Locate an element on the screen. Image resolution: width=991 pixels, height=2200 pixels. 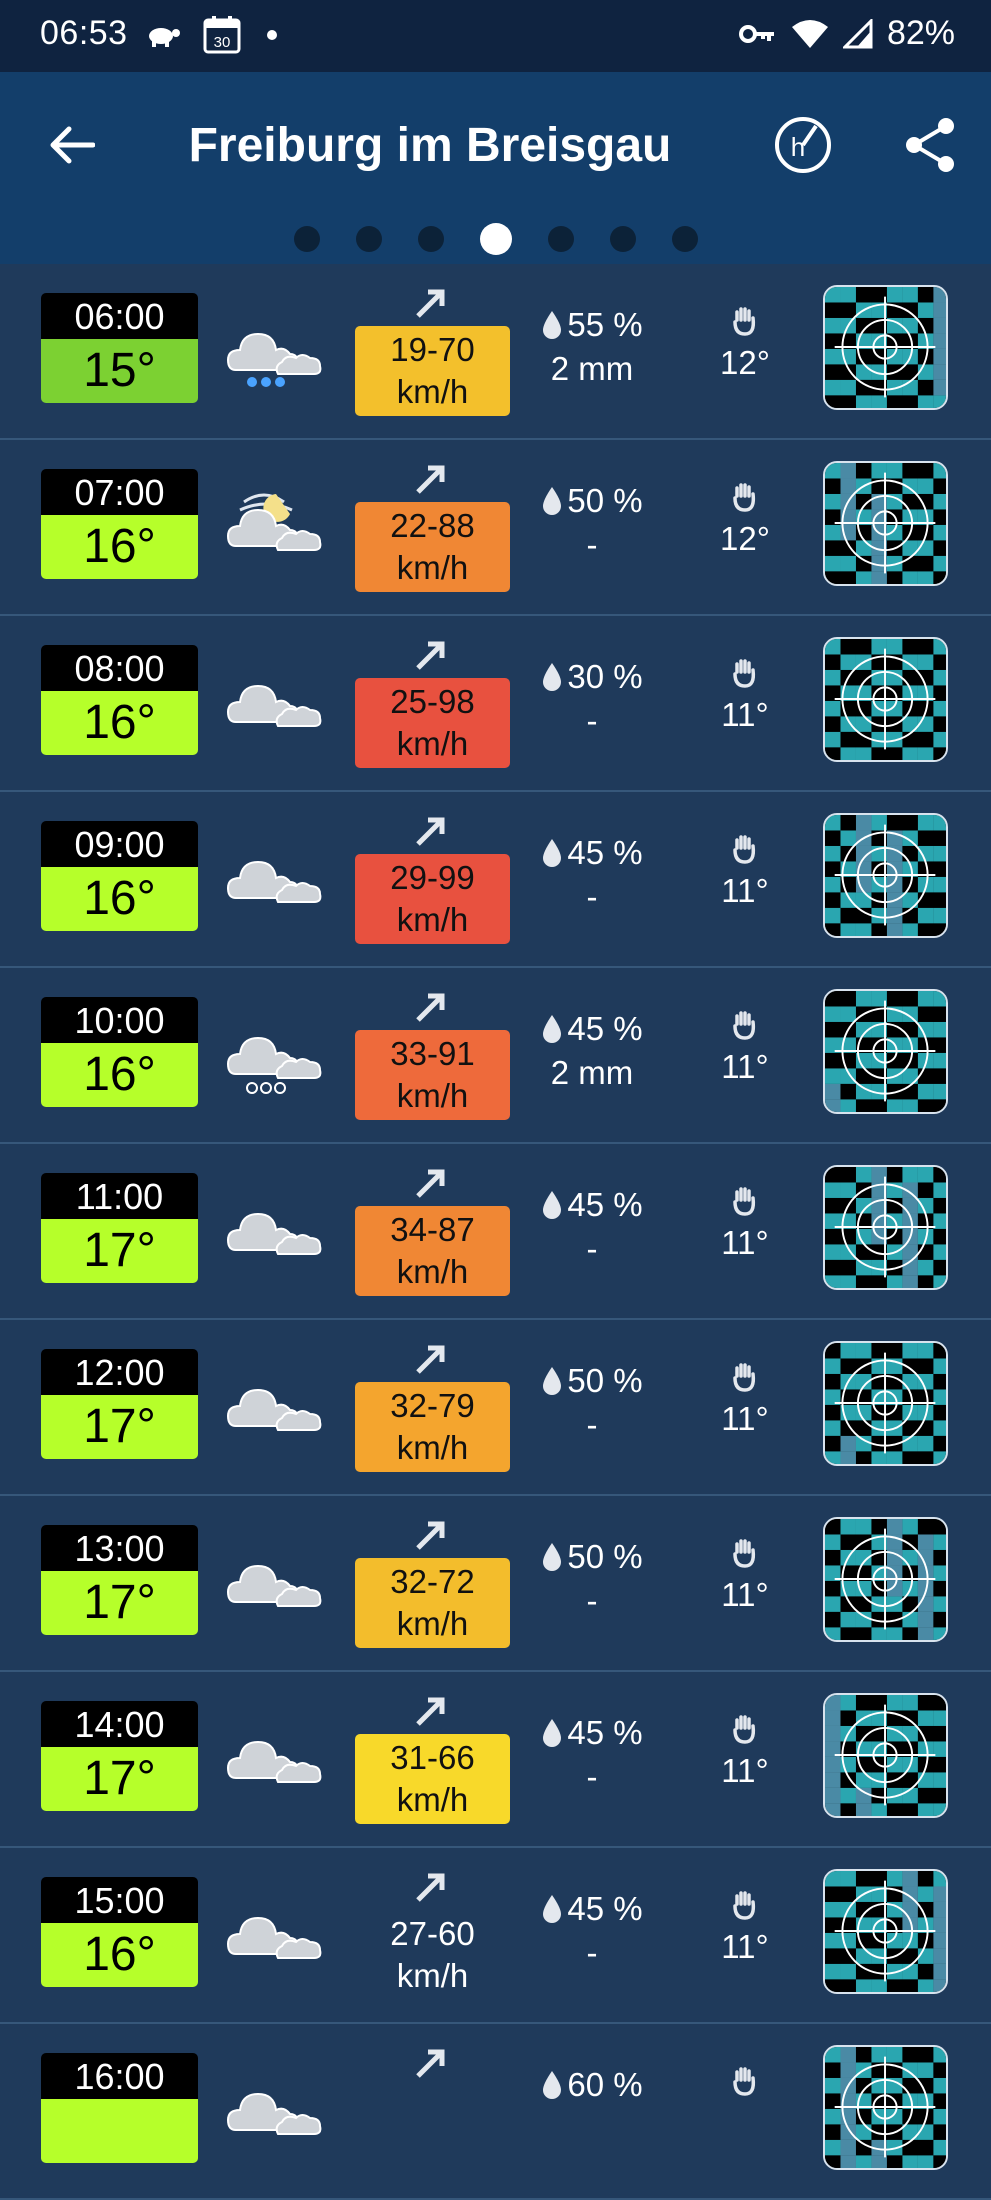
forecast-row: 16:00 60 % is located at coordinates (495, 2112).